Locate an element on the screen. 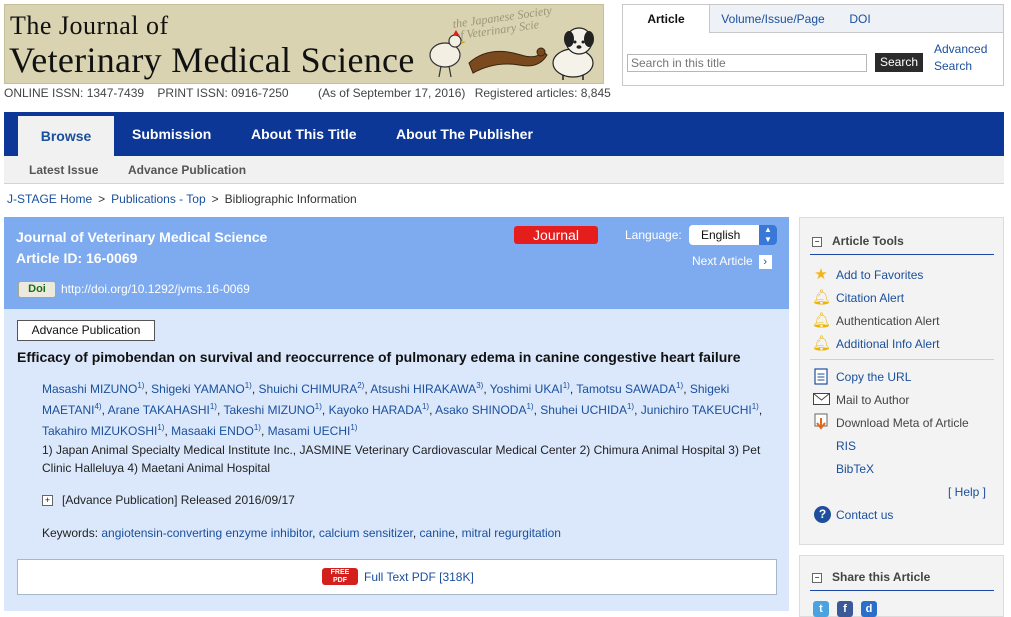  full-text-pdf-link: Full Text PDF [318K] is located at coordinates (419, 577).